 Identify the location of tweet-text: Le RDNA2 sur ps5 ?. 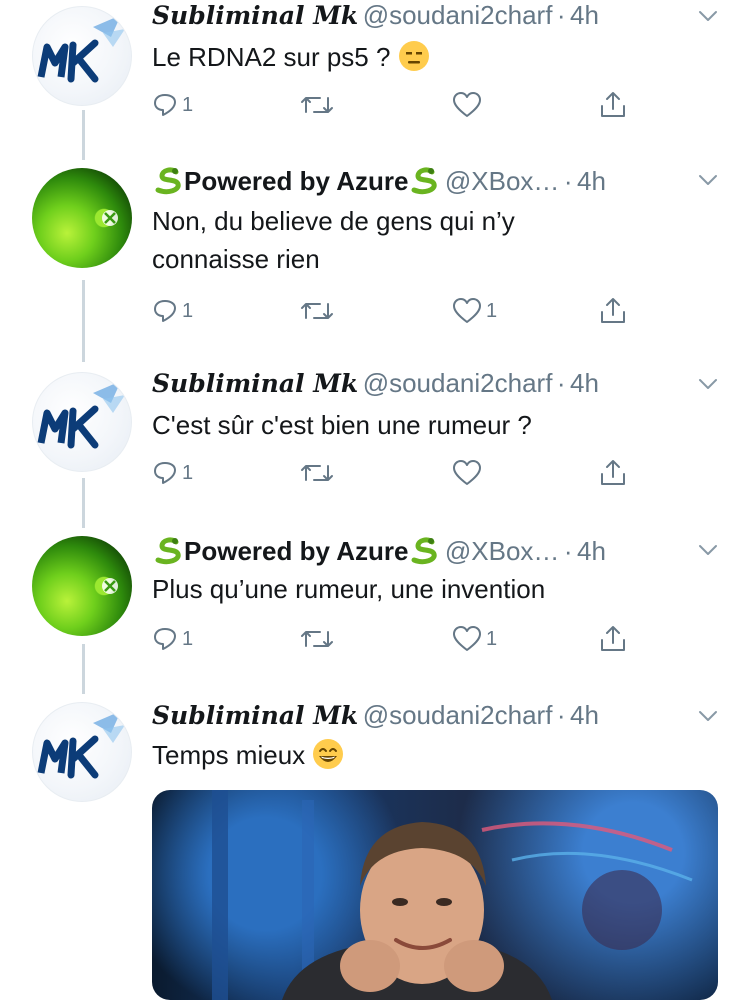
(431, 57).